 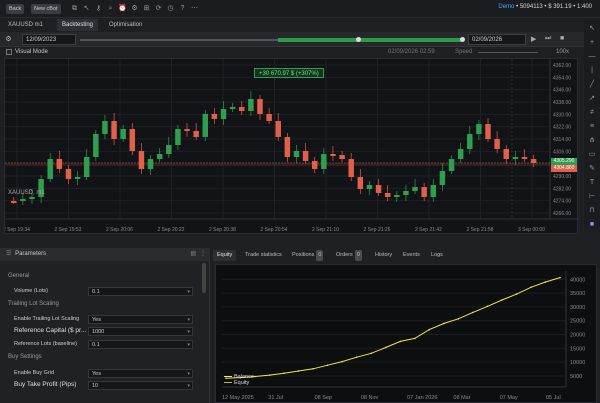 I want to click on search-icon: ⌕, so click(x=110, y=8).